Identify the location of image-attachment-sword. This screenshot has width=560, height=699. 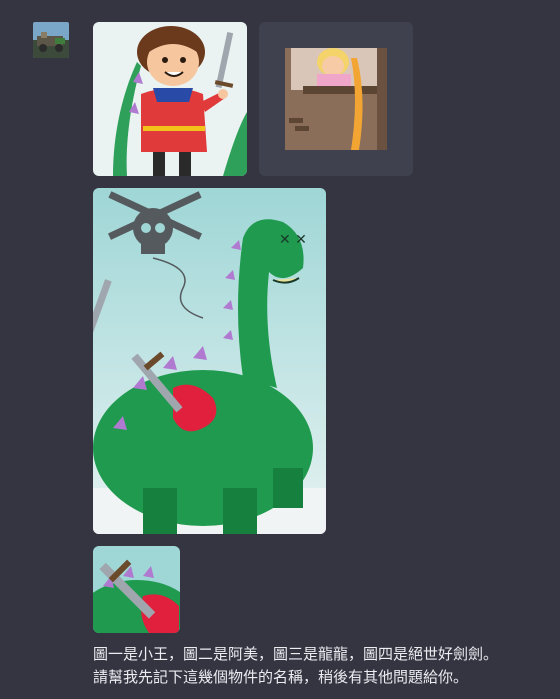
(136, 589).